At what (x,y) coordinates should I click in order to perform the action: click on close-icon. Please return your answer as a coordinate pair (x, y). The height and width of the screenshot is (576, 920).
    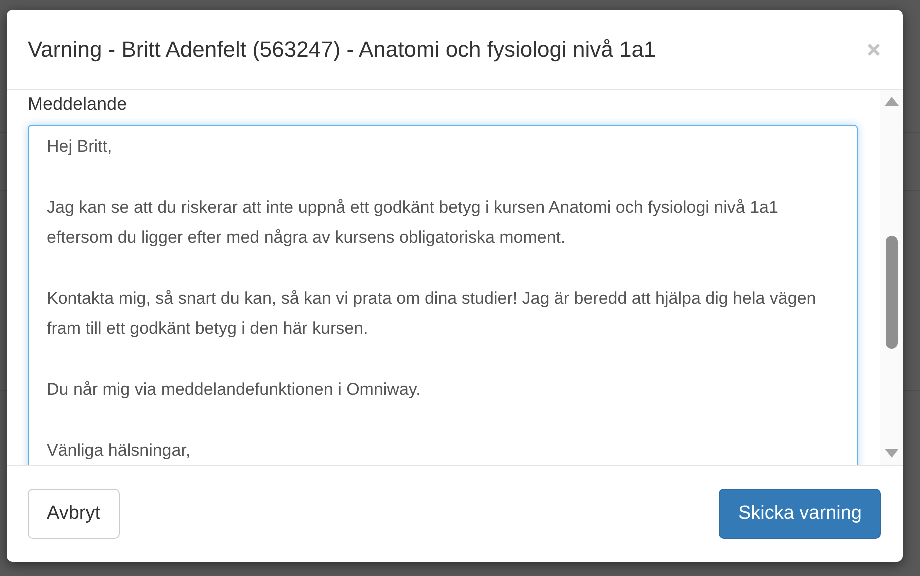
    Looking at the image, I should click on (874, 49).